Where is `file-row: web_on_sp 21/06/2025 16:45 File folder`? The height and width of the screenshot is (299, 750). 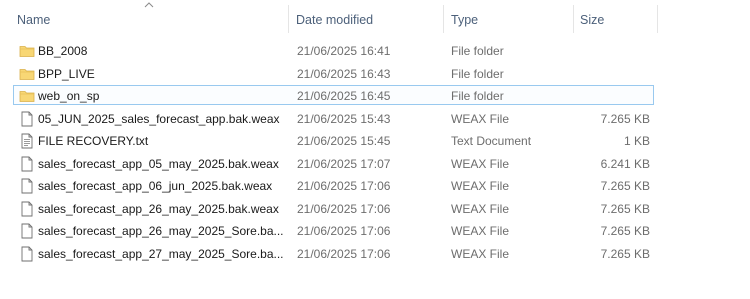
file-row: web_on_sp 21/06/2025 16:45 File folder is located at coordinates (333, 95).